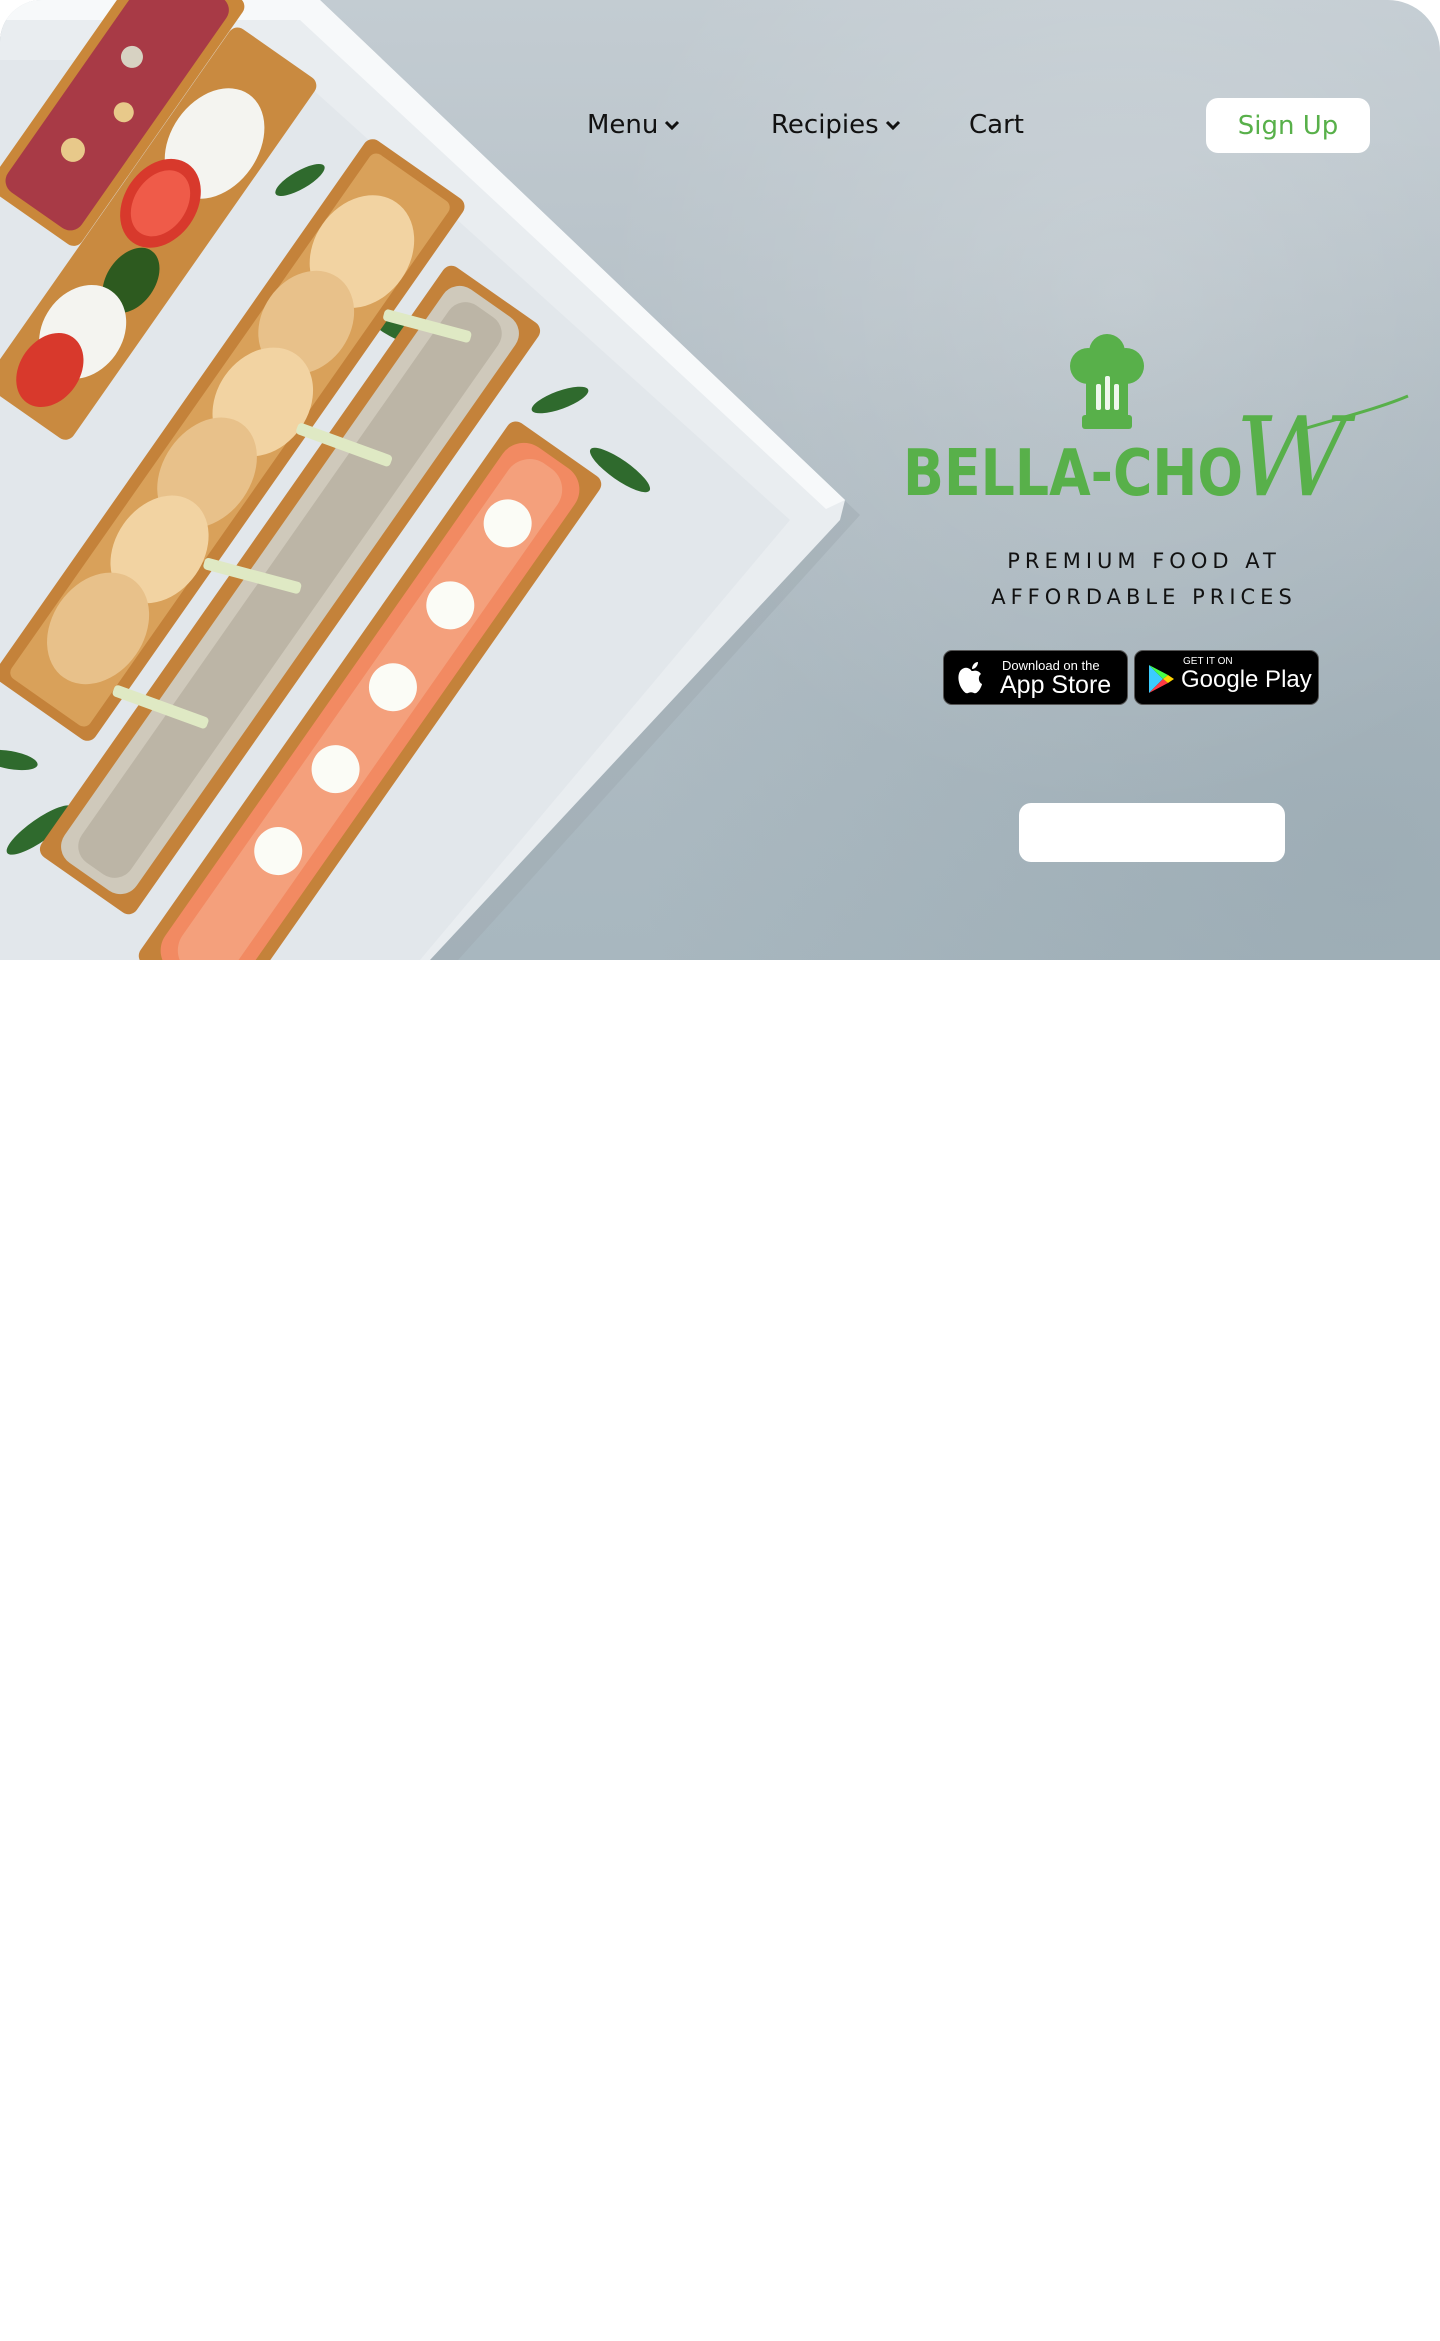 This screenshot has height=2341, width=1440. I want to click on bella-chow-logo: BELLA-CHO W, so click(1156, 418).